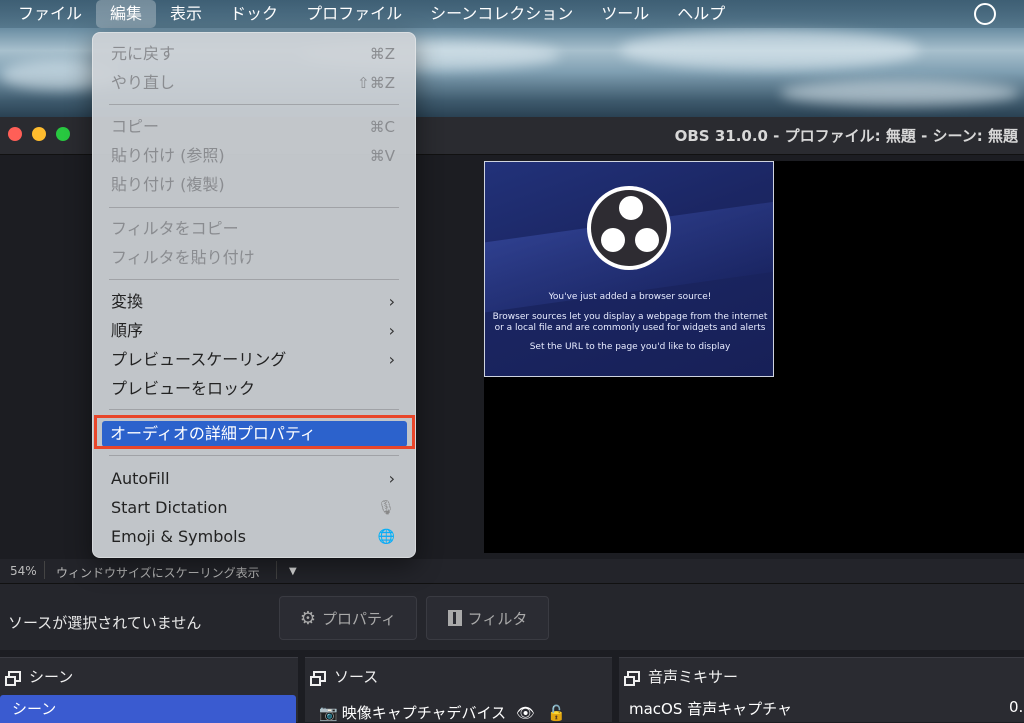  What do you see at coordinates (458, 689) in the screenshot?
I see `sources-dock: ソース 📷 映像キャプチャデバイス 👁 🔓` at bounding box center [458, 689].